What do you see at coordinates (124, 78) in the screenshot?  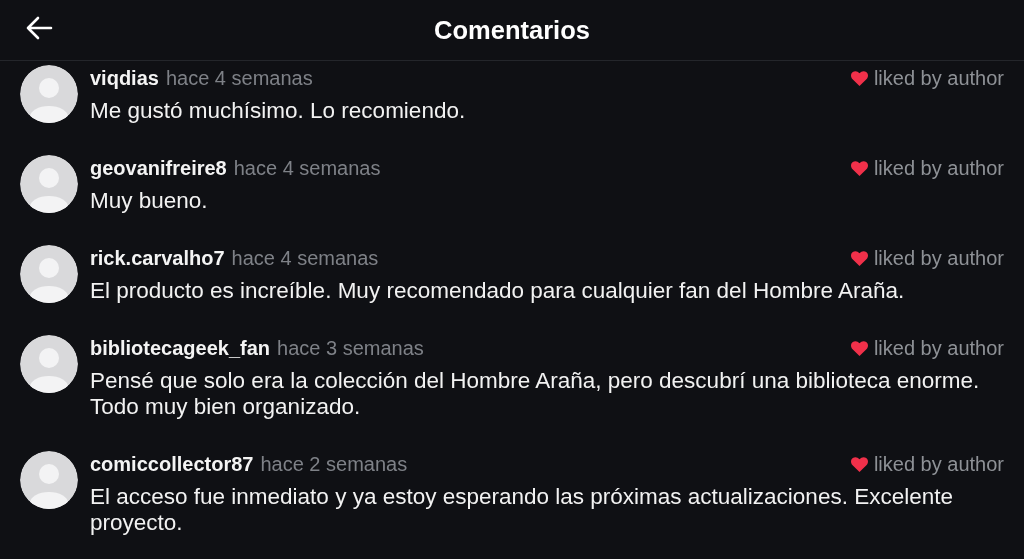 I see `username: viqdias` at bounding box center [124, 78].